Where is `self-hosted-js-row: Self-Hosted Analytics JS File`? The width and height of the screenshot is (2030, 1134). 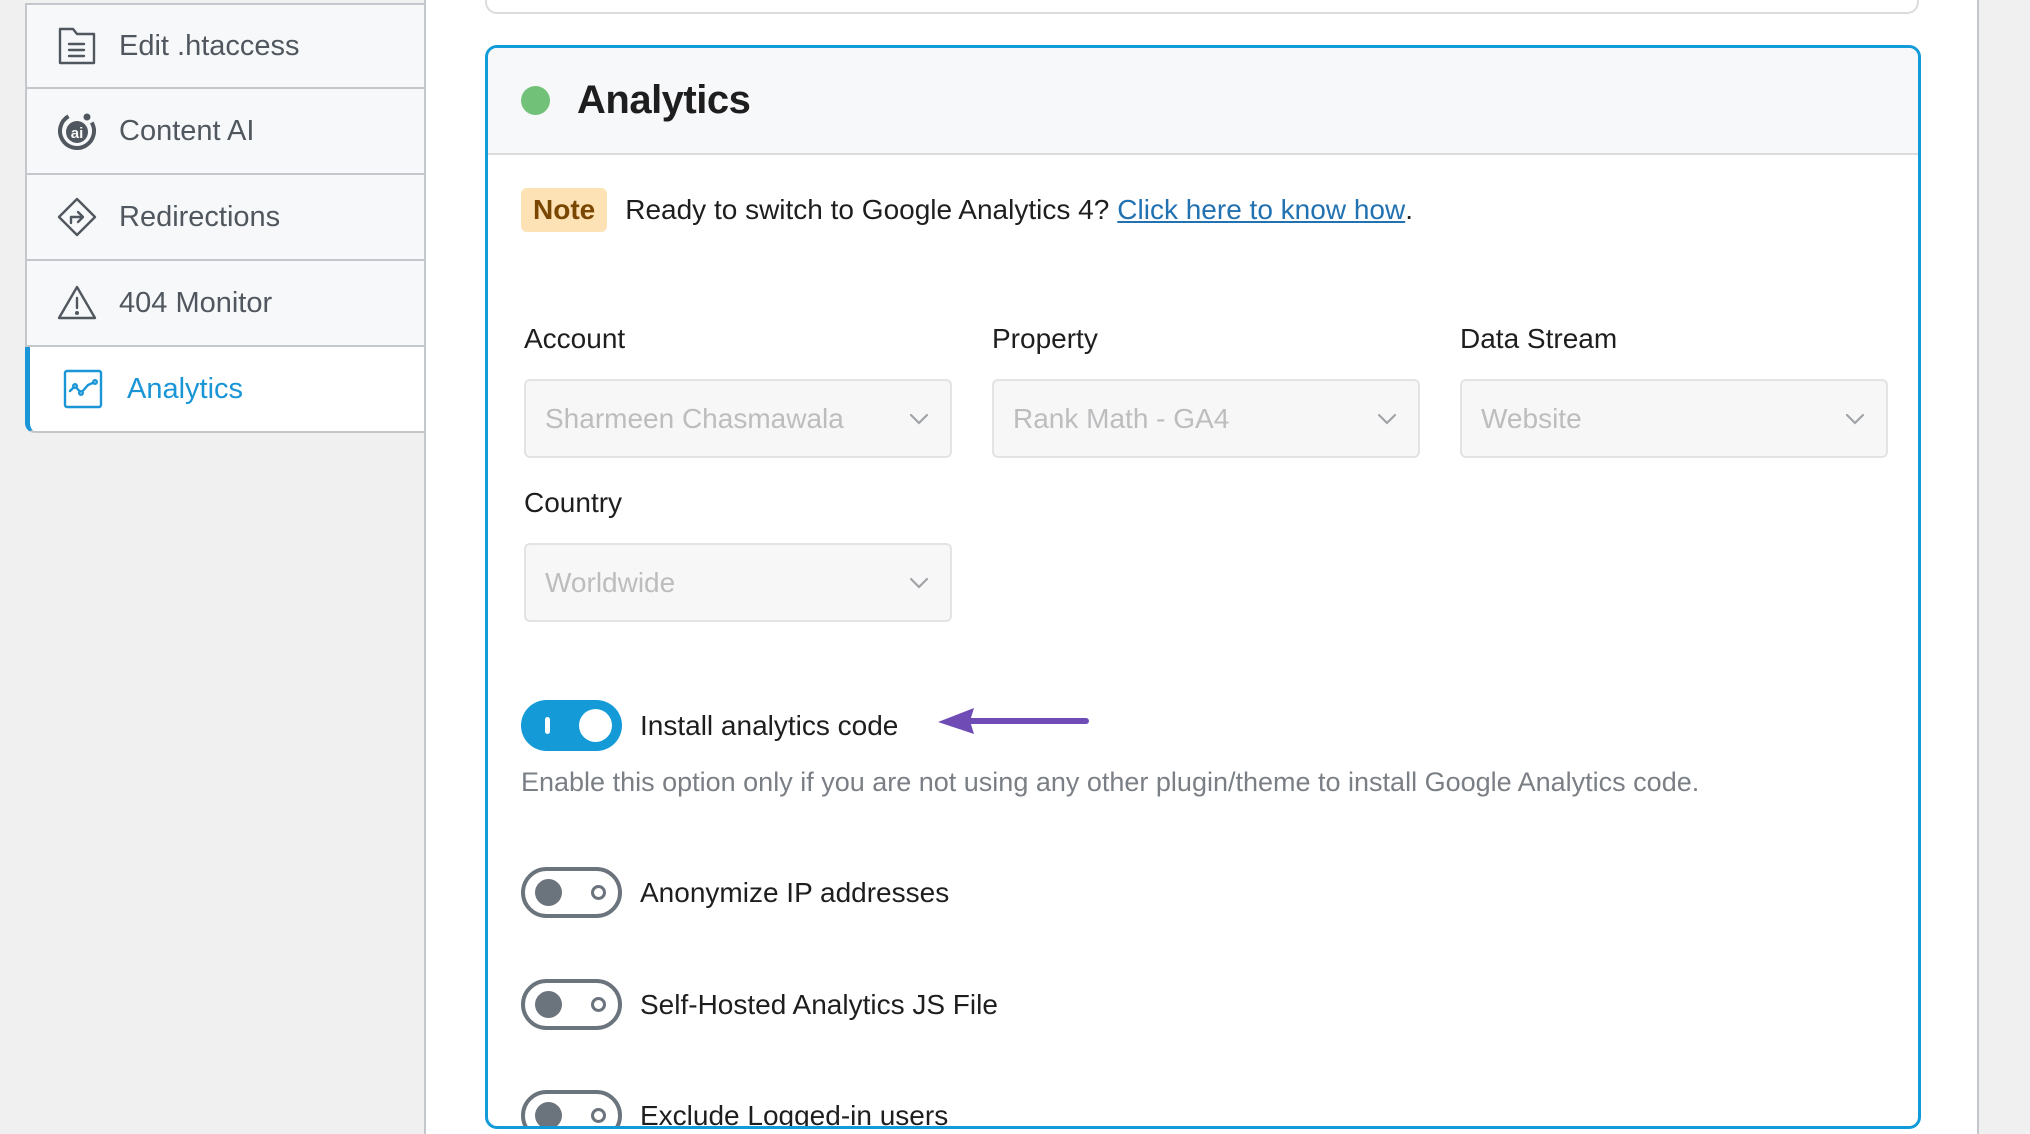 self-hosted-js-row: Self-Hosted Analytics JS File is located at coordinates (759, 1004).